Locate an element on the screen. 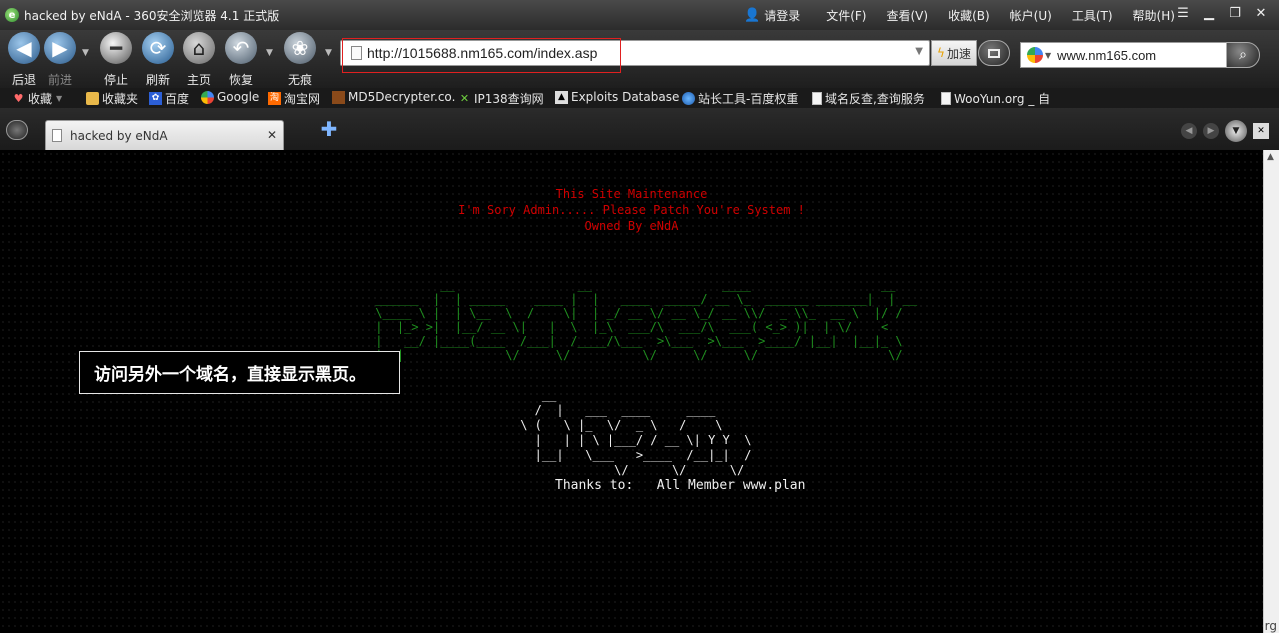 The width and height of the screenshot is (1279, 633). tab-close-icon: ✕ is located at coordinates (272, 135).